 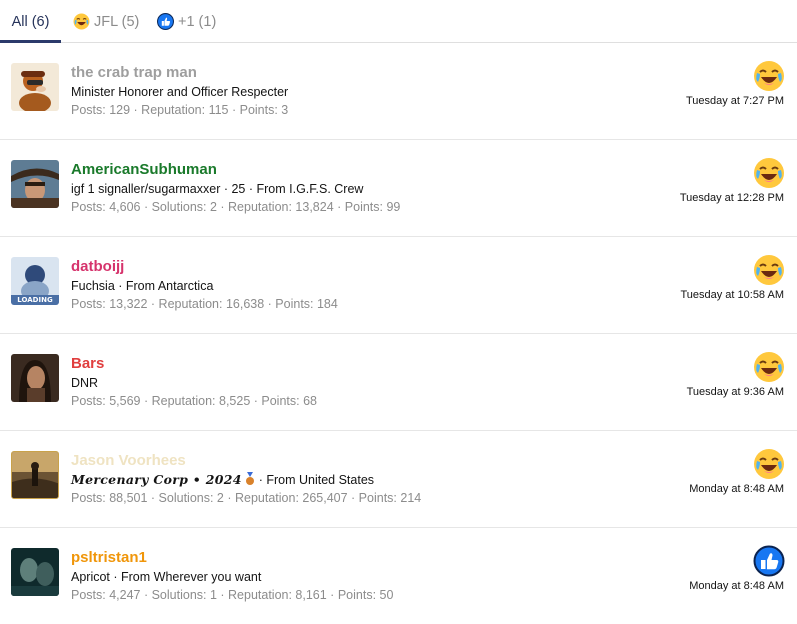 I want to click on reaction-time: Tuesday at 7:27 PM, so click(x=735, y=101).